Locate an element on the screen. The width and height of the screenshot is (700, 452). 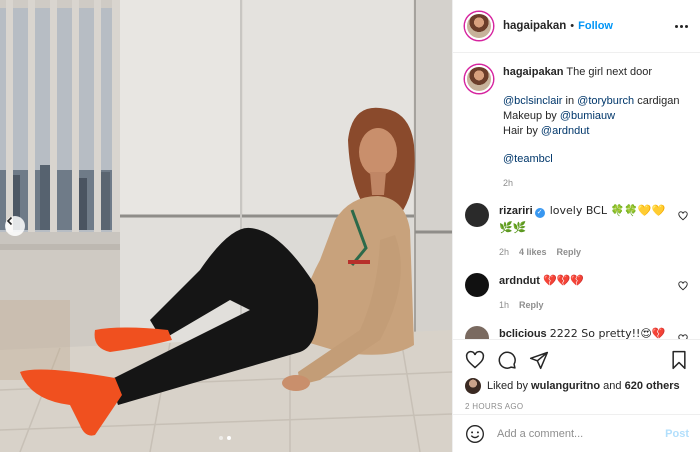
bookmark-icon is located at coordinates (679, 360).